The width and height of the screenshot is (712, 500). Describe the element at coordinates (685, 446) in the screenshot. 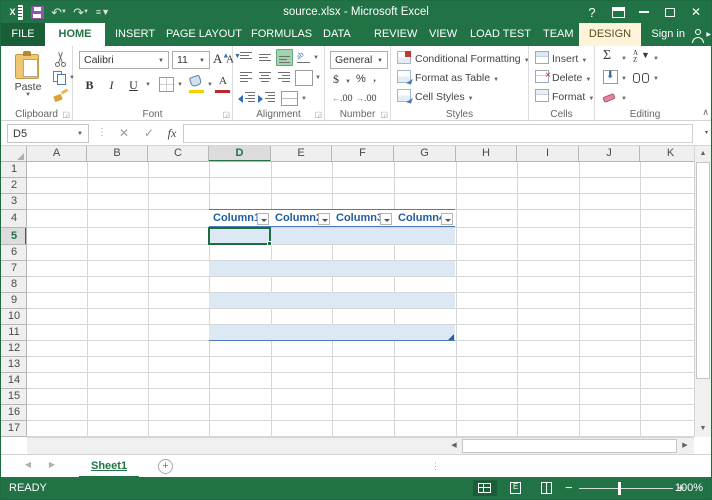

I see `scroll-right-icon: ▶` at that location.